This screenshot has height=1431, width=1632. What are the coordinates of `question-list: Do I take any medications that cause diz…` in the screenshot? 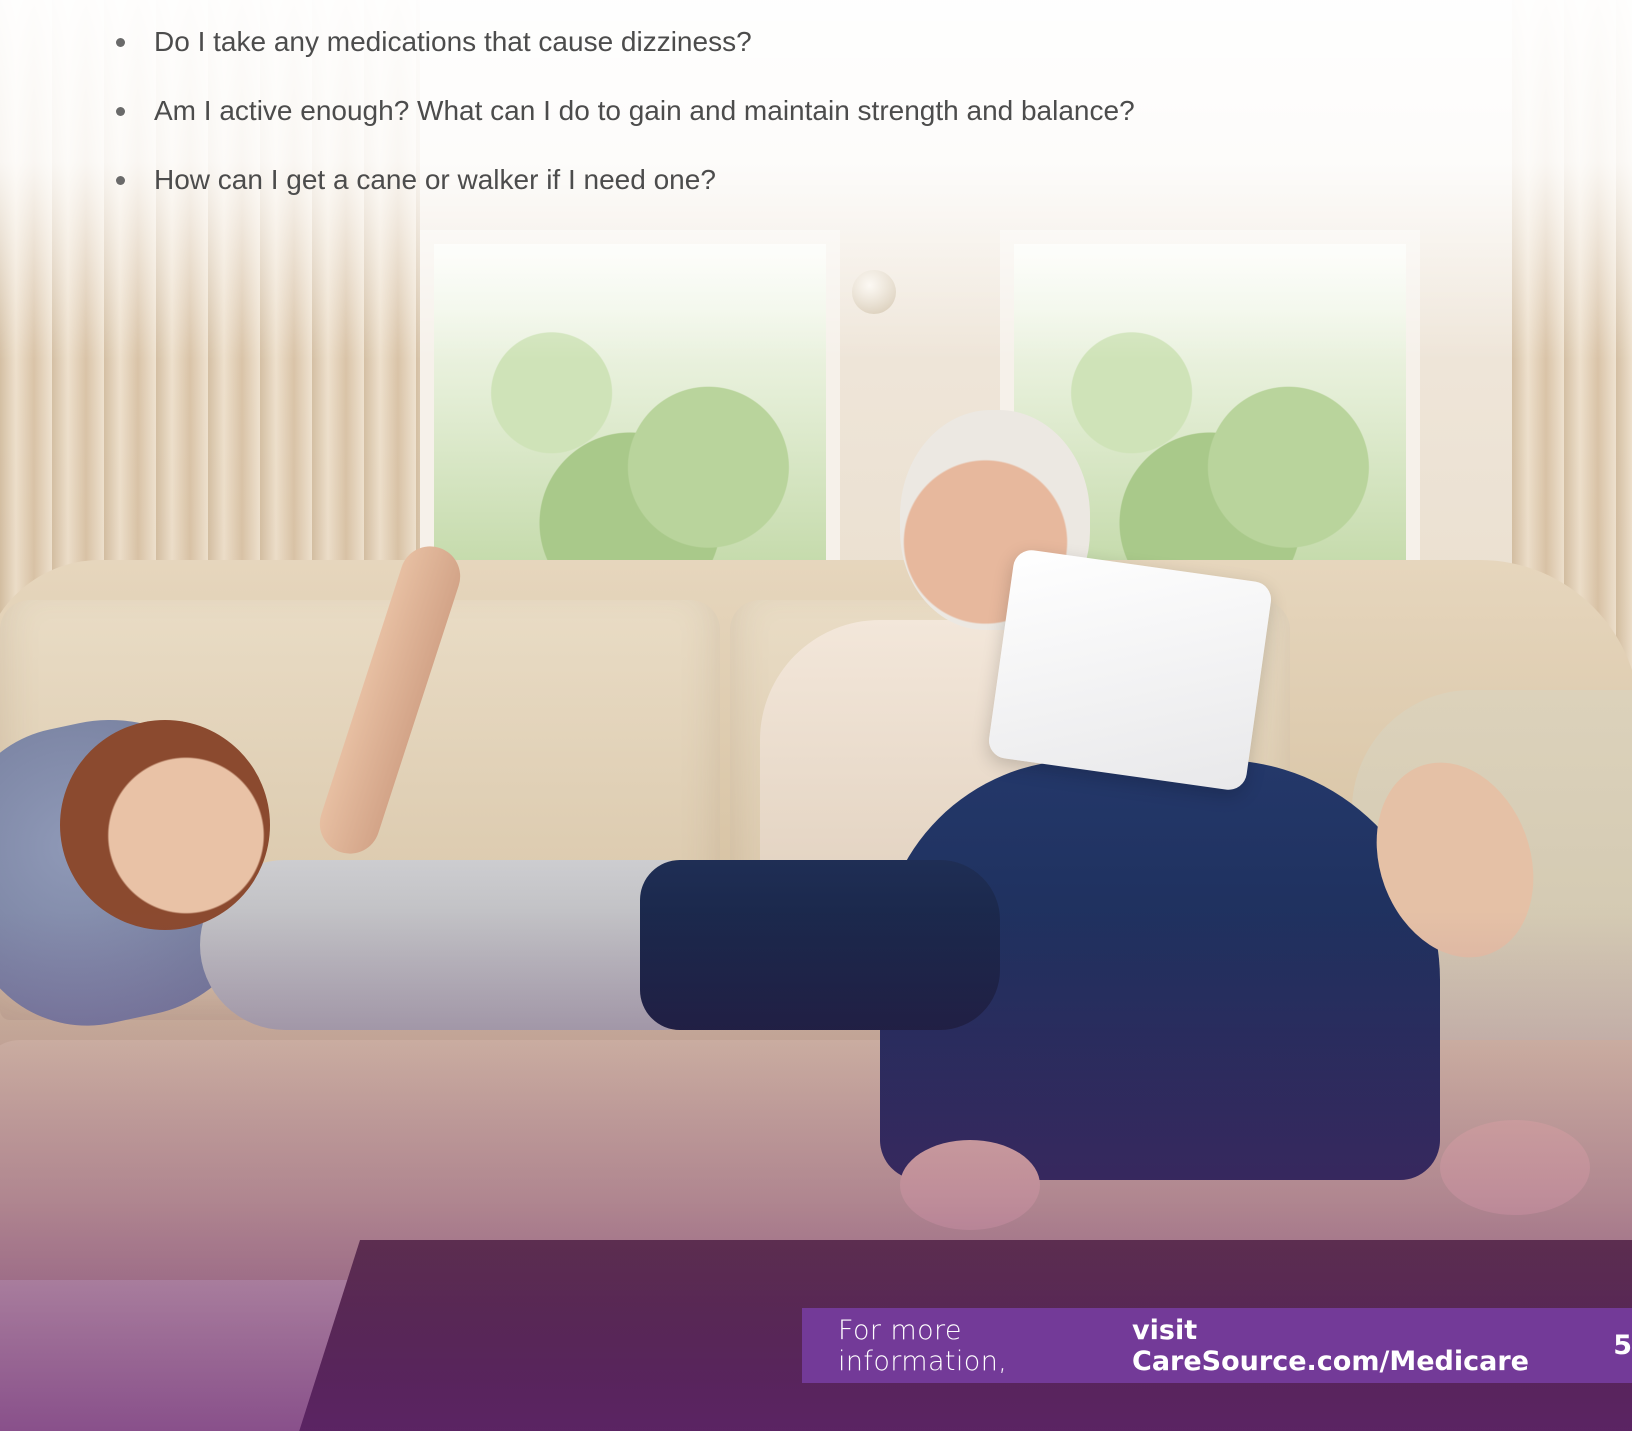 It's located at (622, 127).